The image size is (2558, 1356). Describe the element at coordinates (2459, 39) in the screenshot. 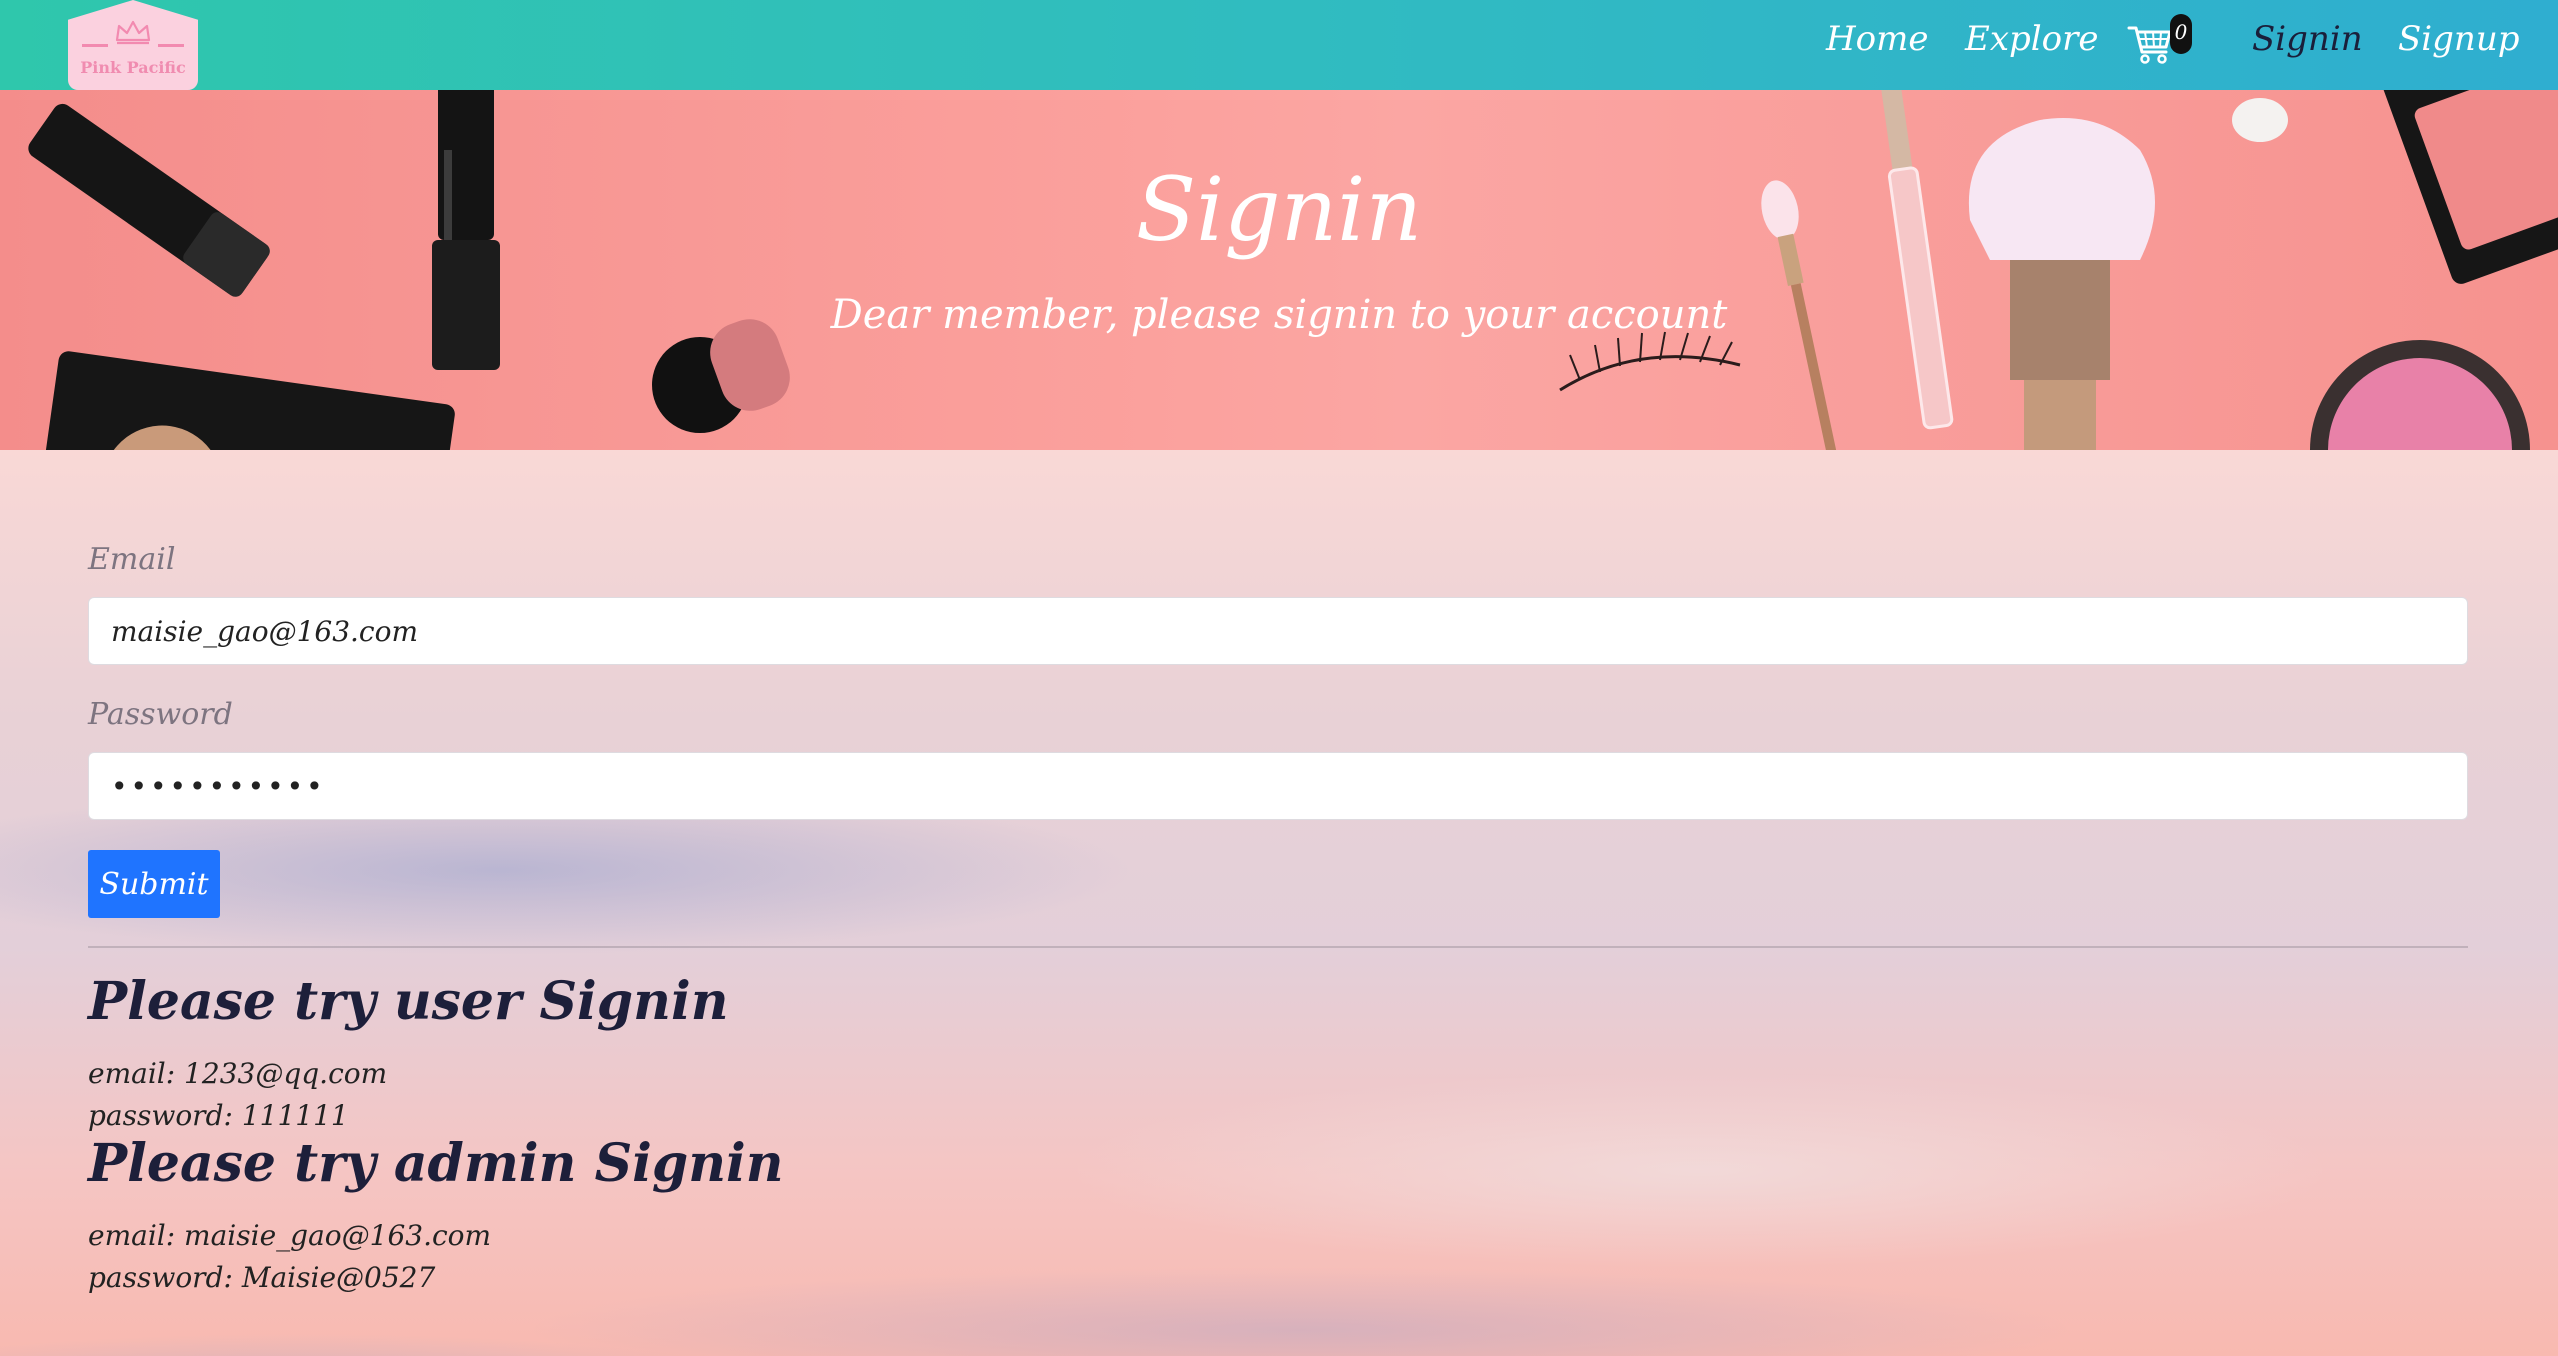

I see `nav-signup-link: Signup` at that location.